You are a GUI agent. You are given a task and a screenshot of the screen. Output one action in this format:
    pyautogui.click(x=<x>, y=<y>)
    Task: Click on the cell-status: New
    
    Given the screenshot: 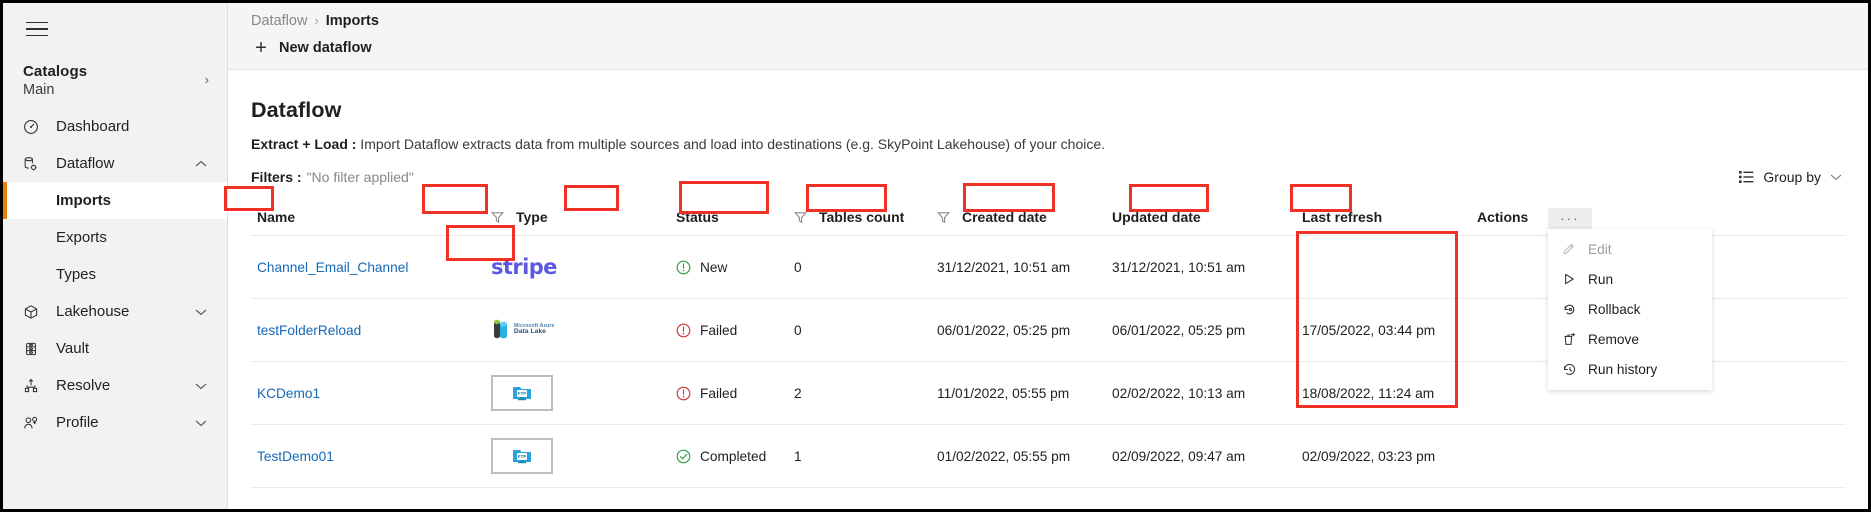 What is the action you would take?
    pyautogui.click(x=735, y=267)
    